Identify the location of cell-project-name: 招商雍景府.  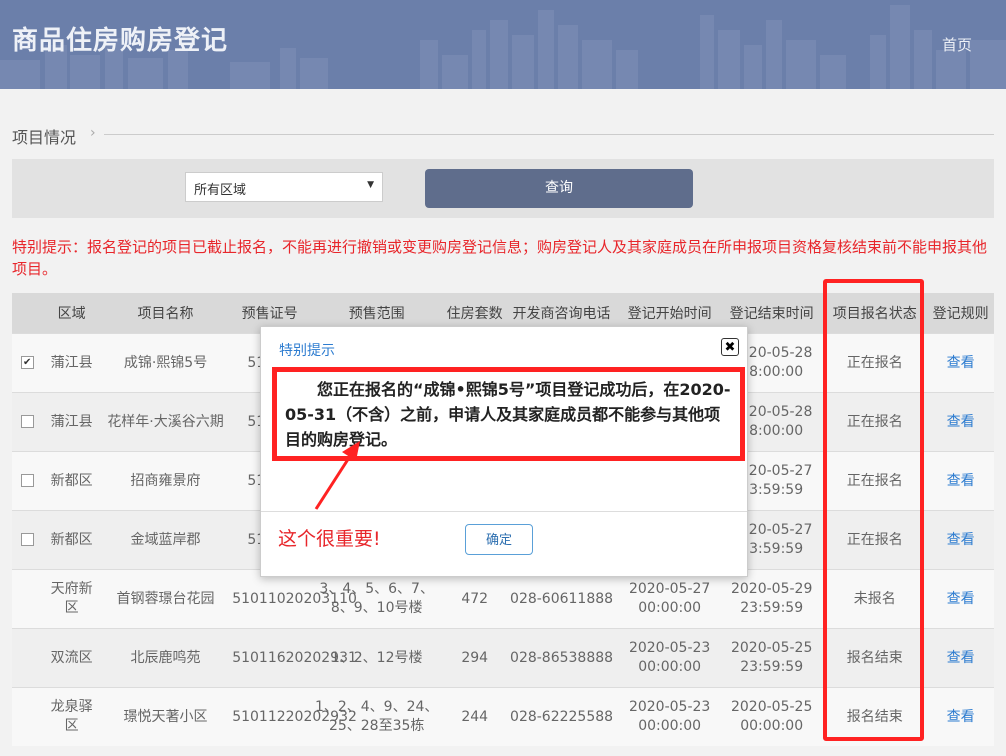
(165, 481).